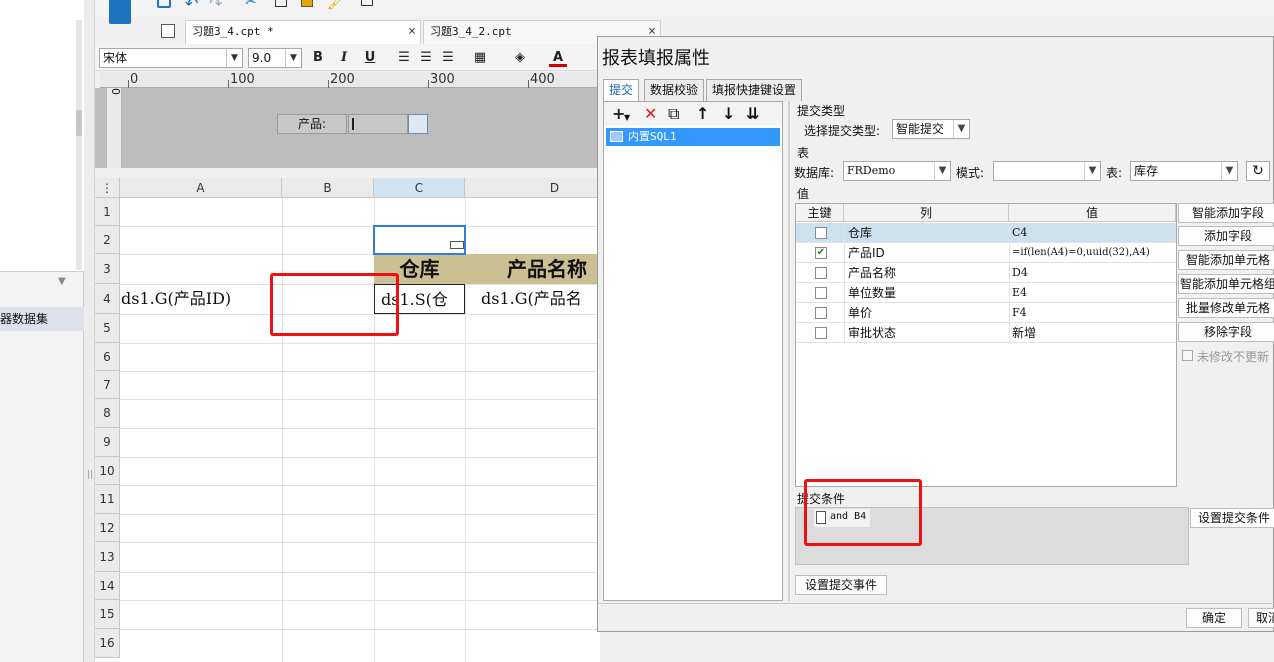 Image resolution: width=1274 pixels, height=662 pixels. What do you see at coordinates (442, 79) in the screenshot?
I see `ruler-label: 300` at bounding box center [442, 79].